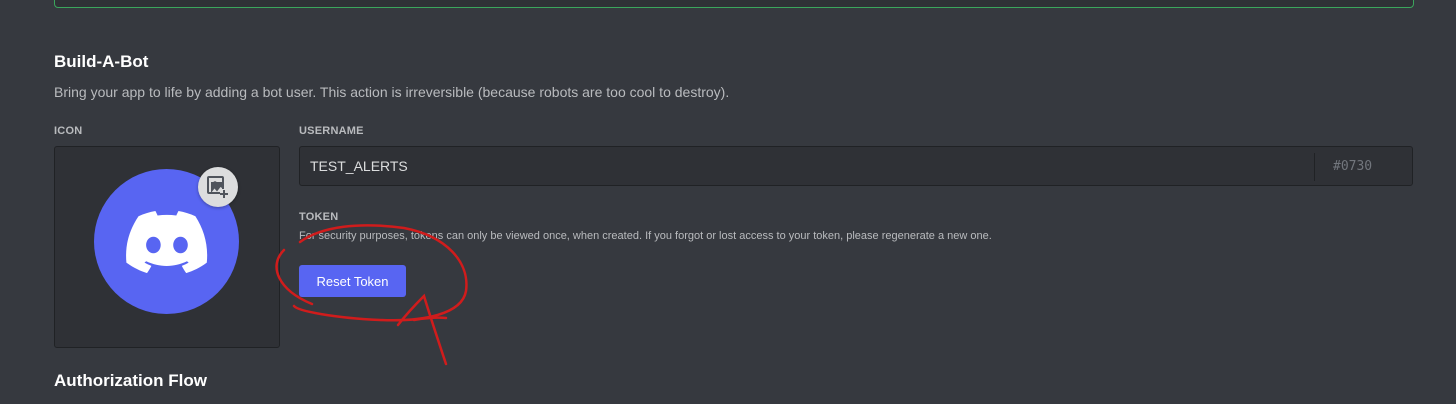 The width and height of the screenshot is (1456, 404). I want to click on username-value: TEST_ALERTS, so click(359, 166).